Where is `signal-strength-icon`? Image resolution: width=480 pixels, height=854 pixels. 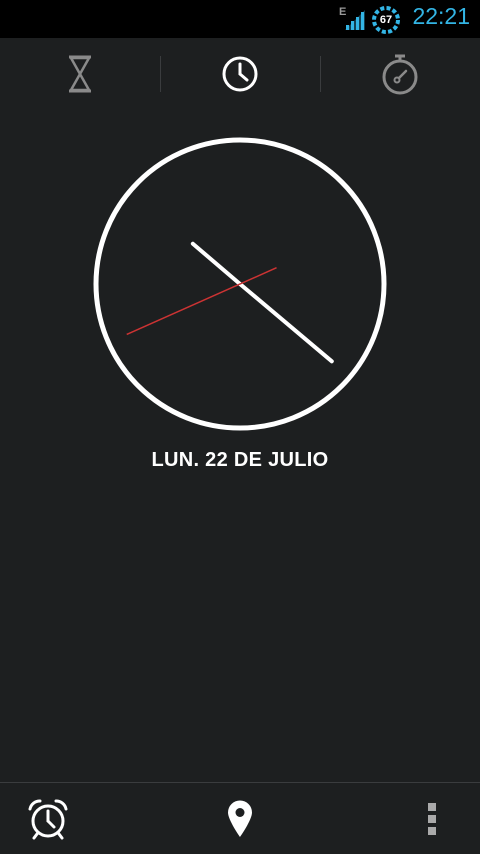
signal-strength-icon is located at coordinates (355, 20).